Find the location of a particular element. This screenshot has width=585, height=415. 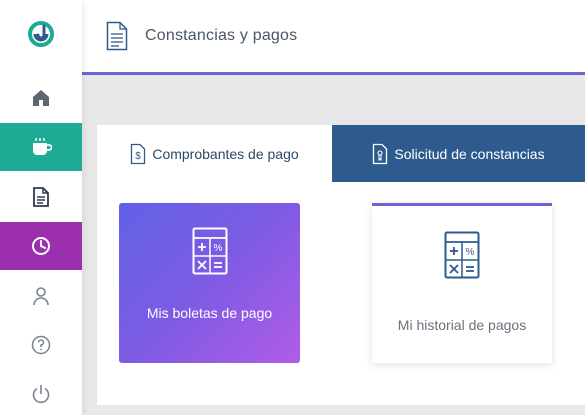

card-mis-boletas-de-pago: % Mis boletas de pago is located at coordinates (209, 283).